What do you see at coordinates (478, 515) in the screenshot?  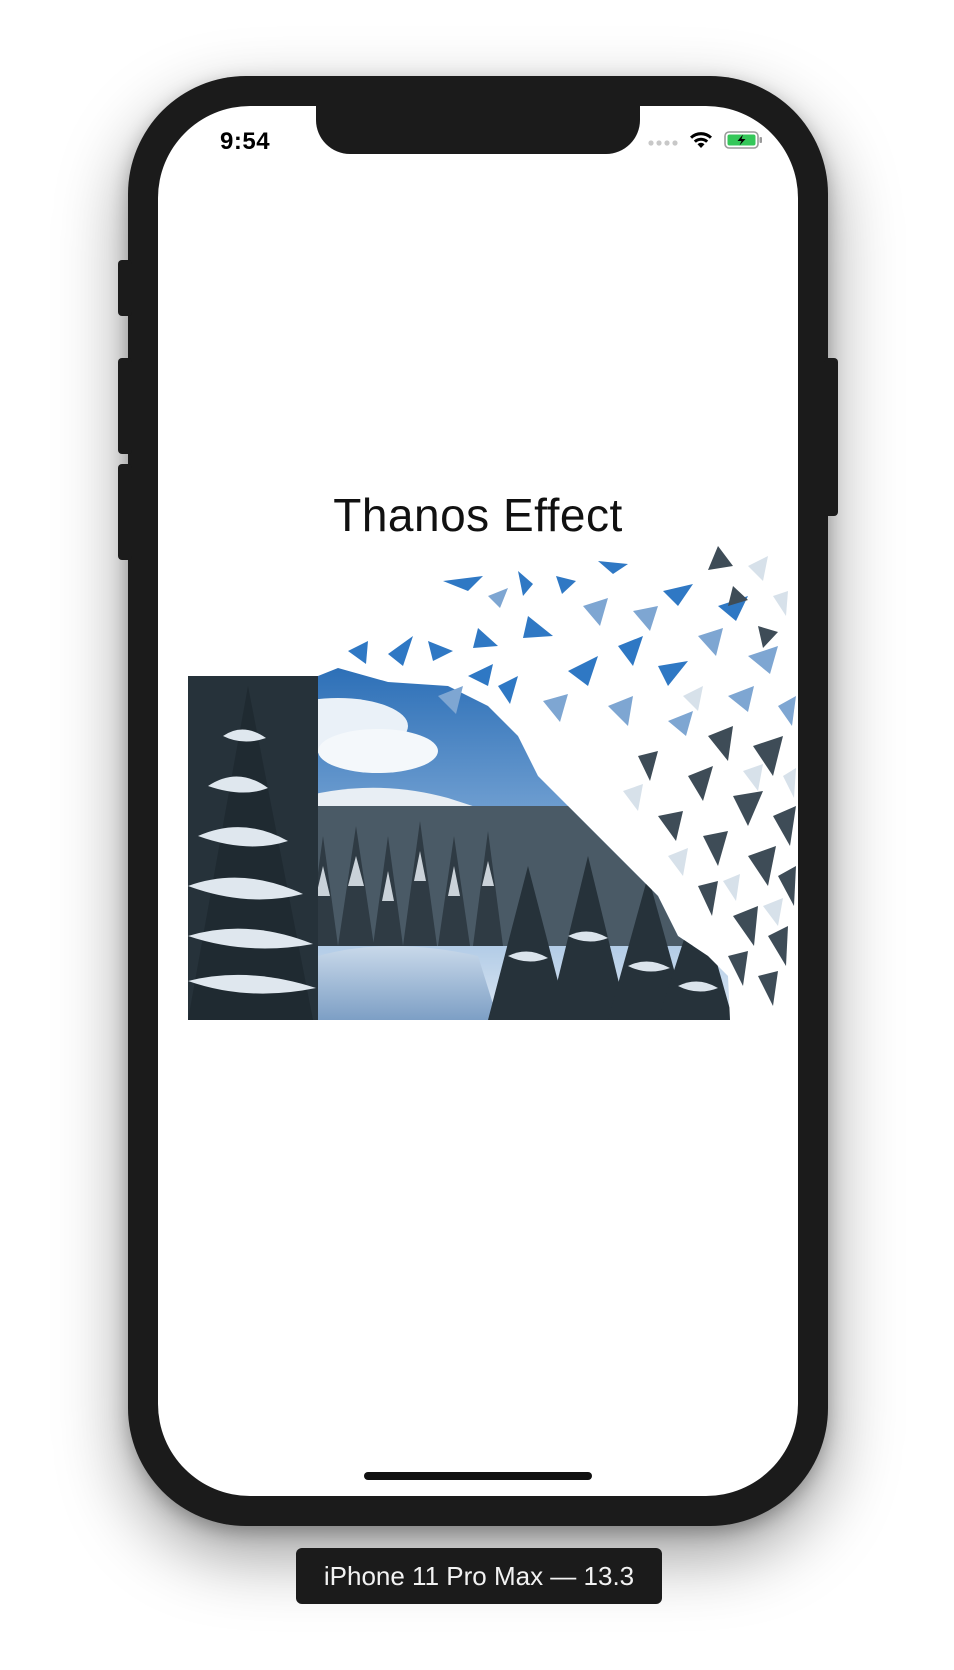 I see `thanos-effect-title: Thanos Effect` at bounding box center [478, 515].